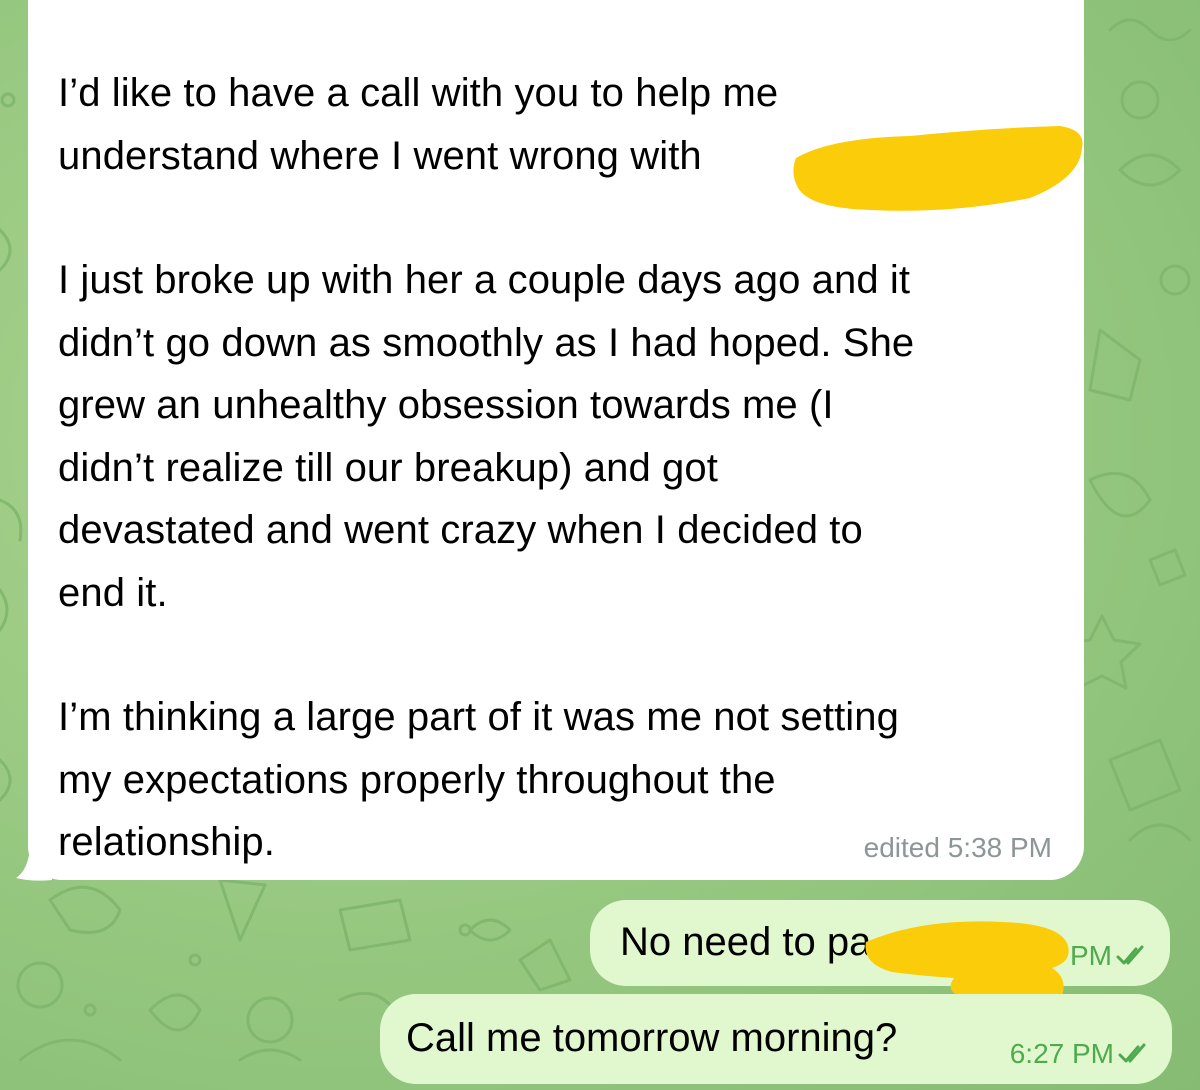 The width and height of the screenshot is (1200, 1090). Describe the element at coordinates (957, 847) in the screenshot. I see `message-edited-timestamp: edited 5:38 PM` at that location.